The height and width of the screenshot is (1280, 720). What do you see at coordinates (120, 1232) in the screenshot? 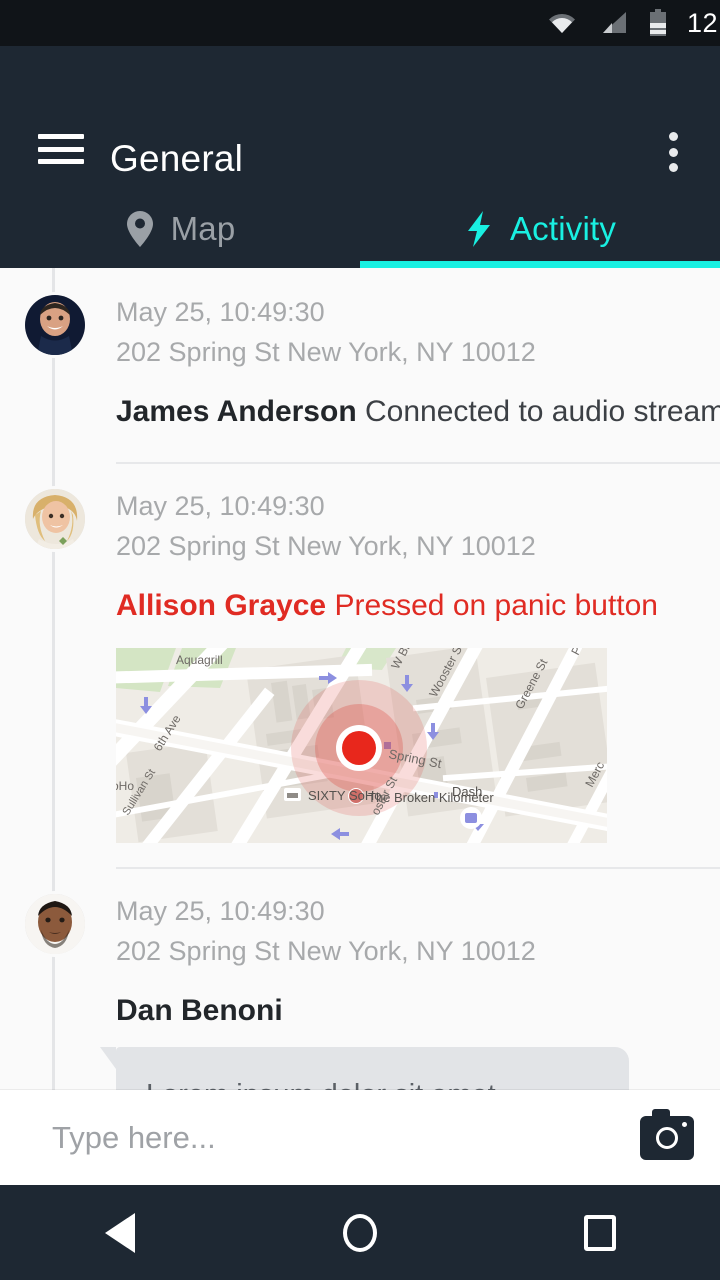
I see `back-triangle-icon` at bounding box center [120, 1232].